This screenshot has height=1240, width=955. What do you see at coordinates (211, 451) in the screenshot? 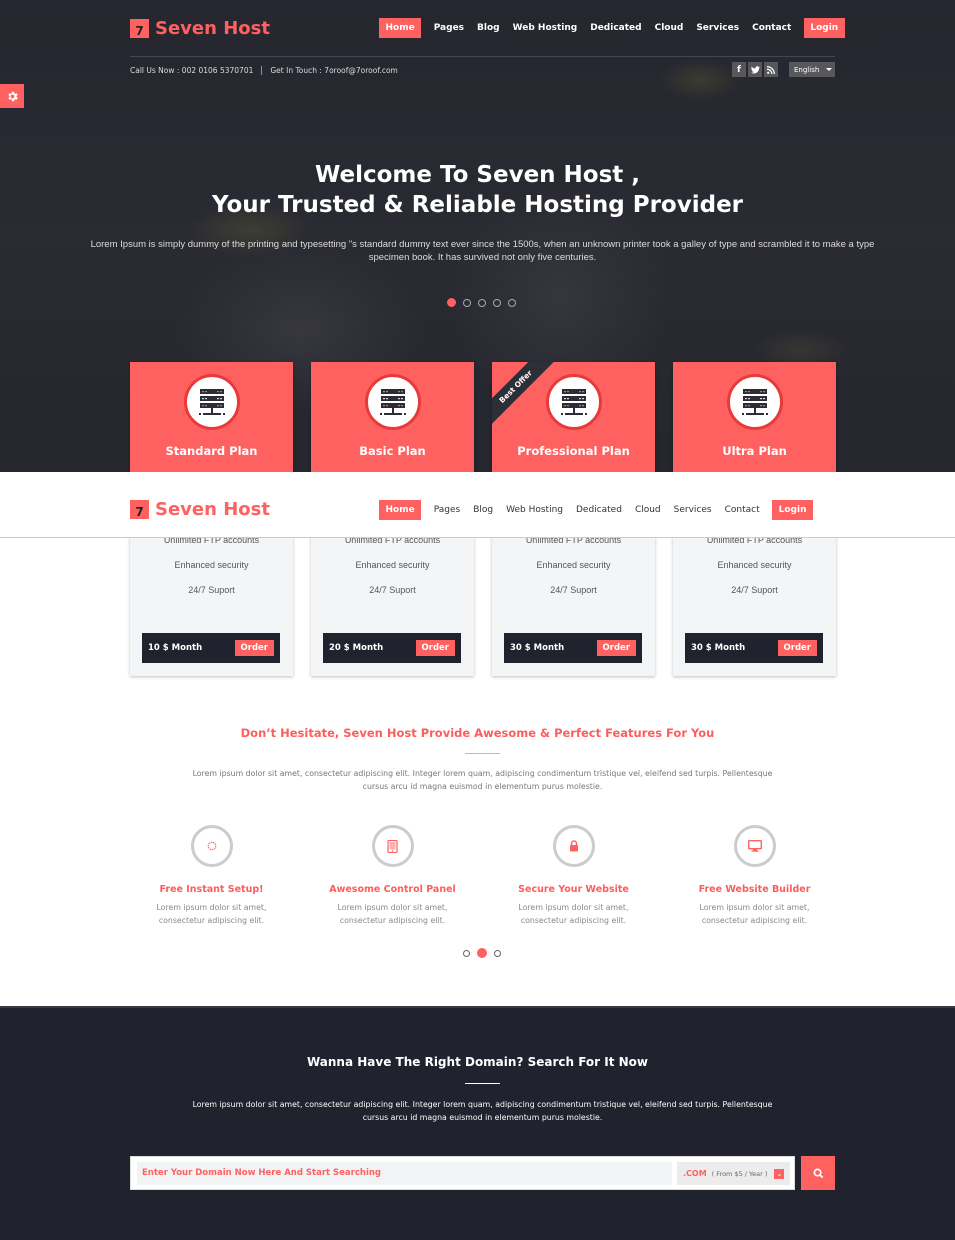
I see `plan-title: Standard Plan` at bounding box center [211, 451].